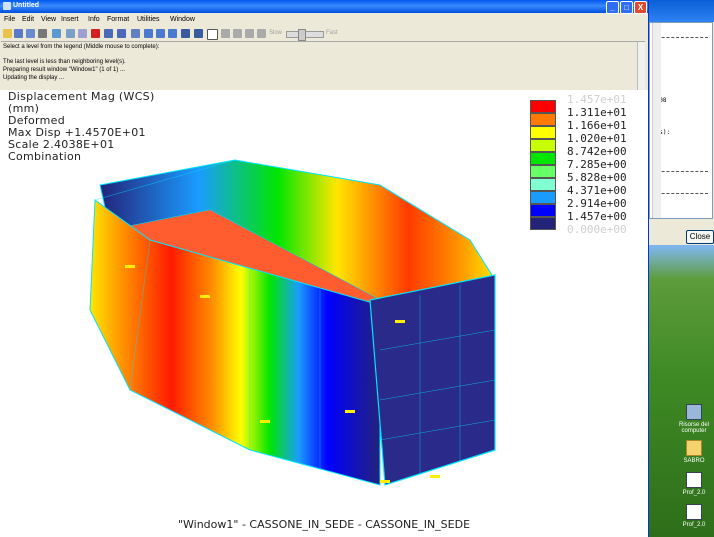 Image resolution: width=714 pixels, height=537 pixels. What do you see at coordinates (135, 33) in the screenshot?
I see `refit-icon` at bounding box center [135, 33].